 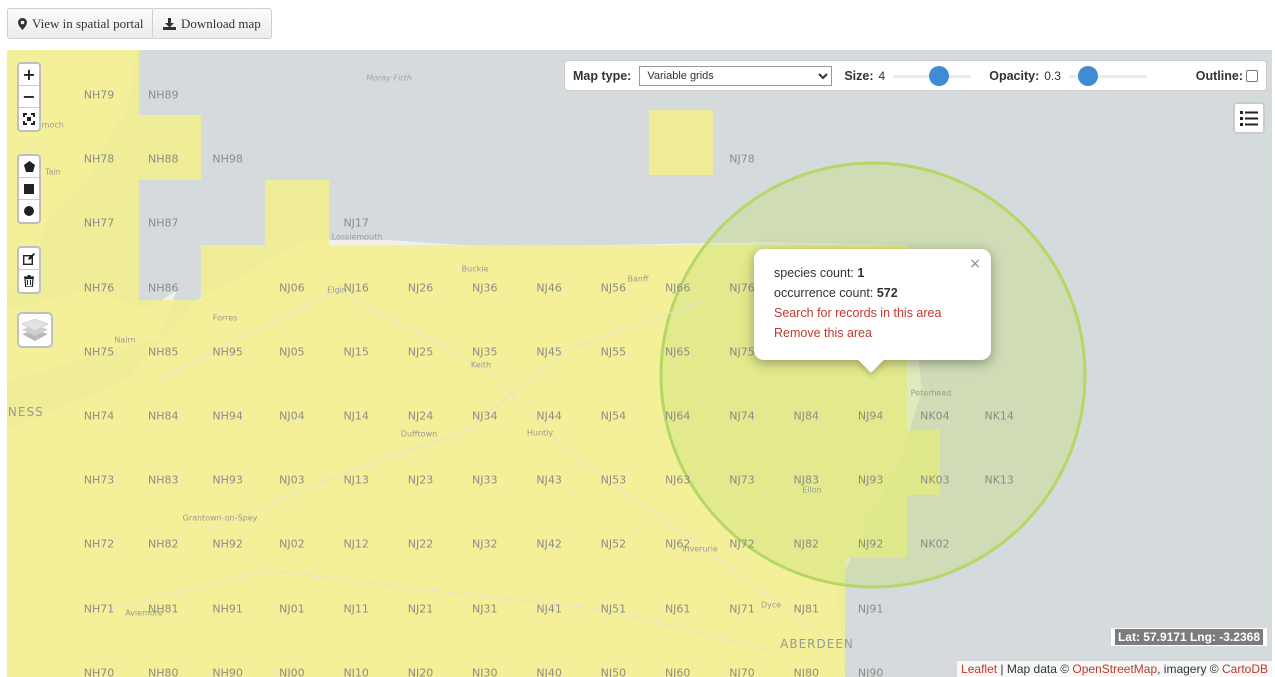 What do you see at coordinates (549, 352) in the screenshot?
I see `grid-cell-label: NJ45` at bounding box center [549, 352].